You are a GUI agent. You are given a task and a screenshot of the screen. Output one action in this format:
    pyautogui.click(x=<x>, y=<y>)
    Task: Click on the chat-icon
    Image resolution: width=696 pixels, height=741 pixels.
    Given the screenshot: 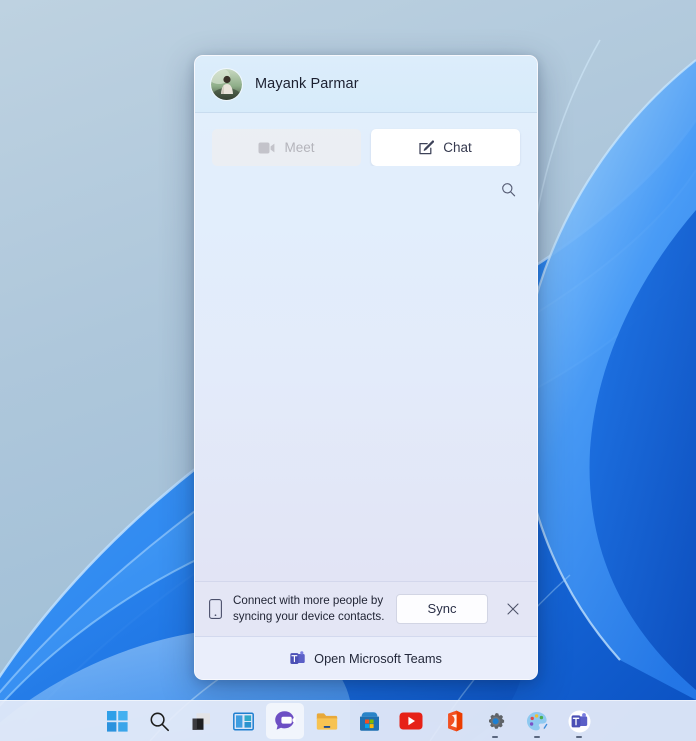 What is the action you would take?
    pyautogui.click(x=285, y=720)
    